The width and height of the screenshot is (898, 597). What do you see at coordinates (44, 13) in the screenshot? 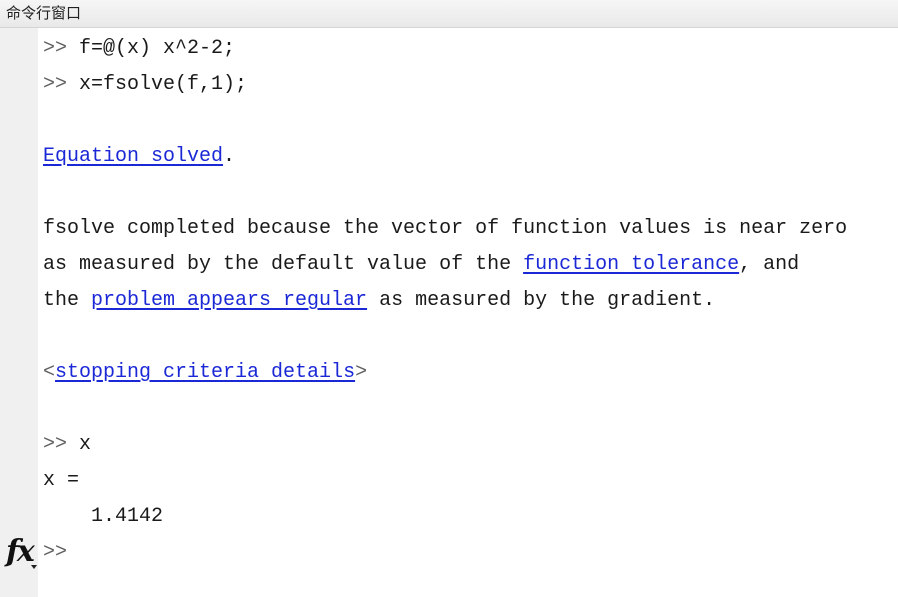
I see `window-title: 命令行窗口` at bounding box center [44, 13].